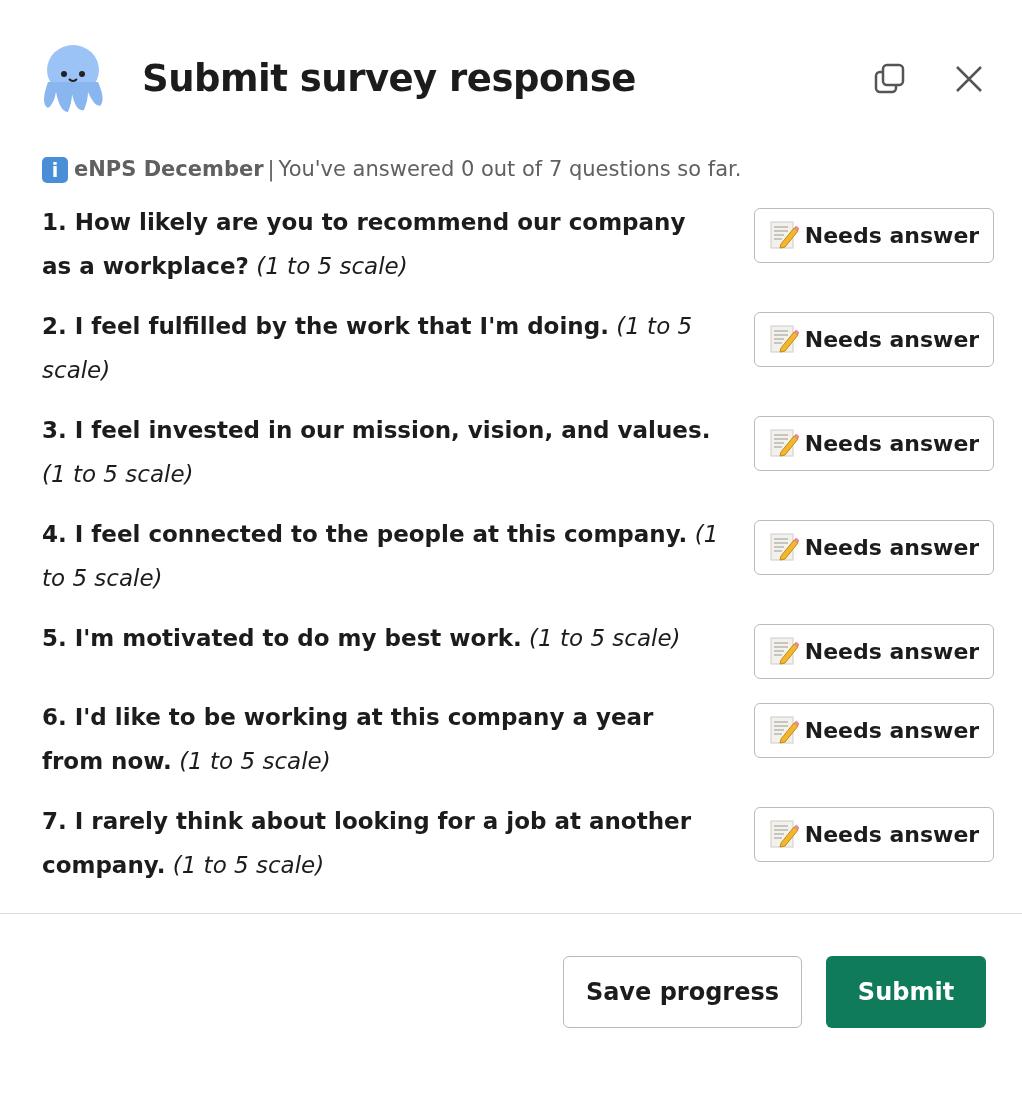 The width and height of the screenshot is (1022, 1120). Describe the element at coordinates (55, 169) in the screenshot. I see `info-icon: i` at that location.